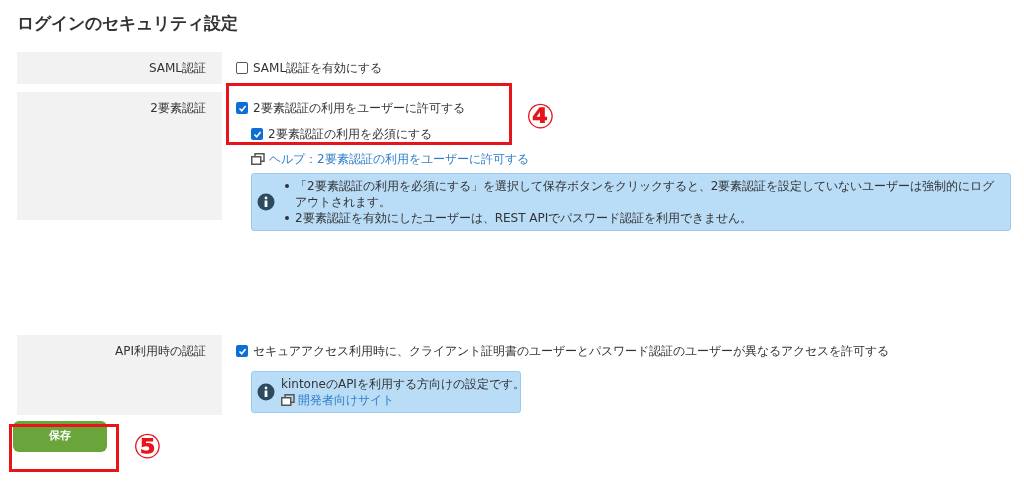 The image size is (1024, 496). Describe the element at coordinates (119, 156) in the screenshot. I see `field-label: 2要素認証` at that location.